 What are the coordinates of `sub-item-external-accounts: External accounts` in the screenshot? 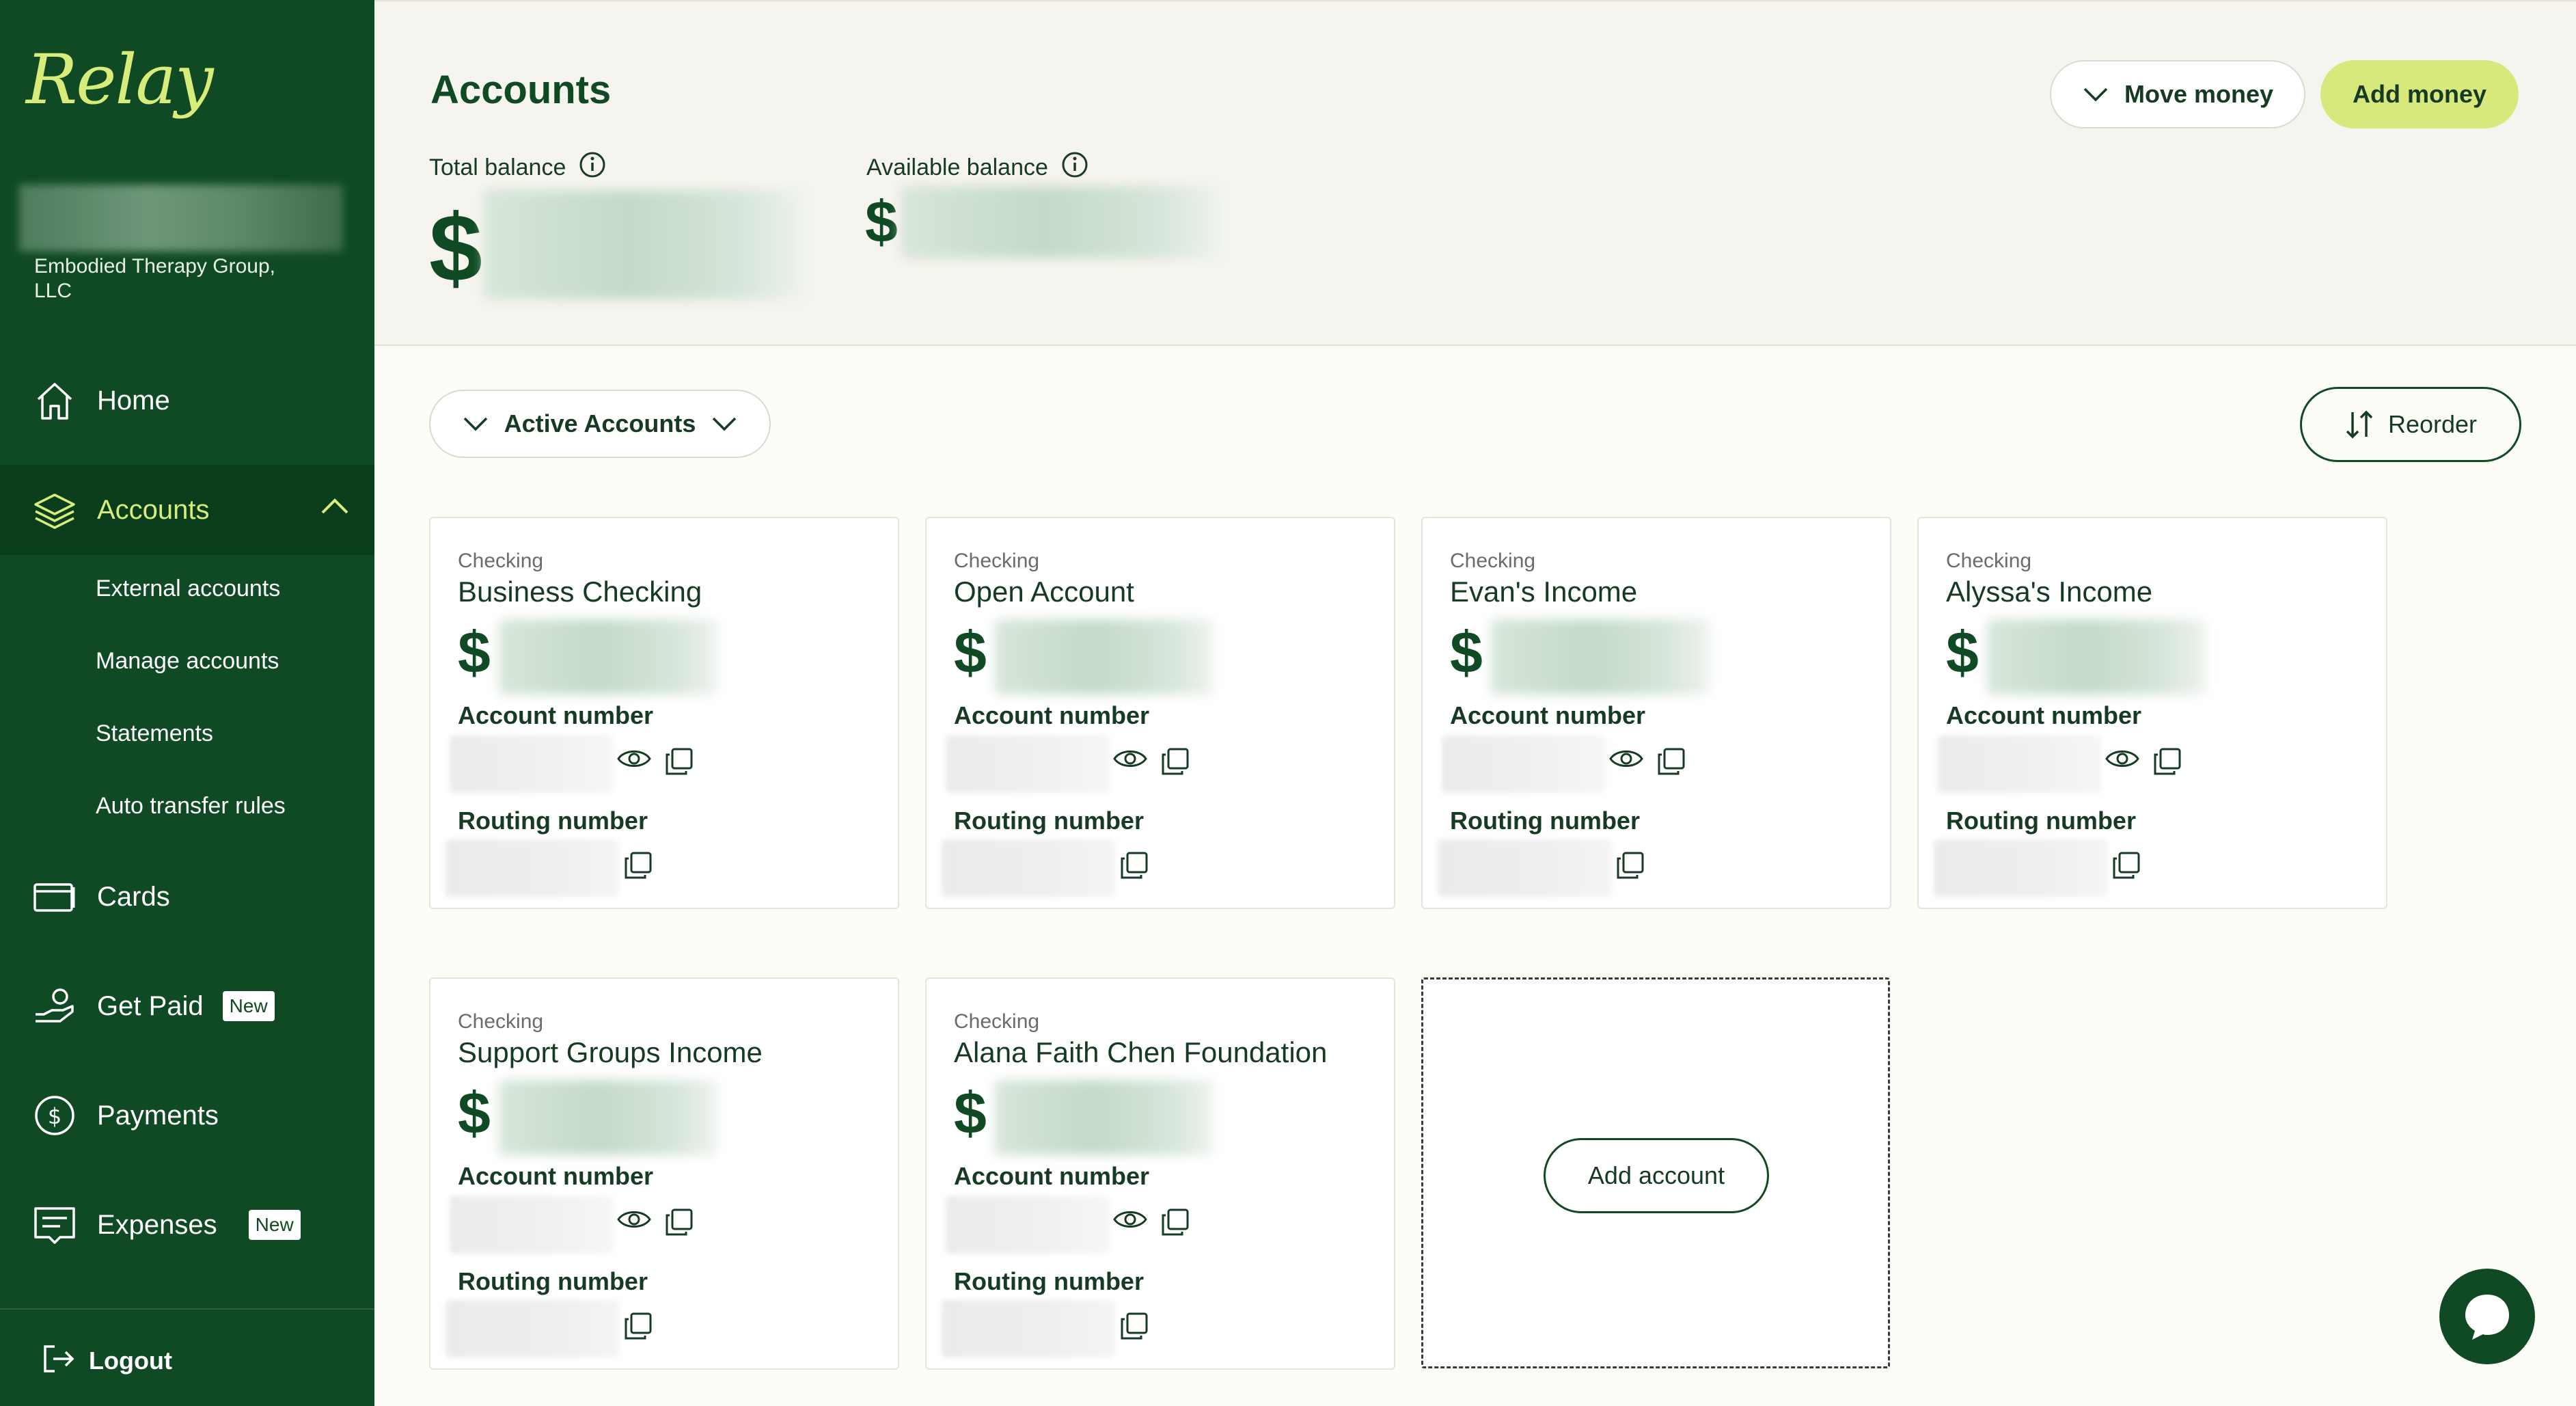 It's located at (188, 589).